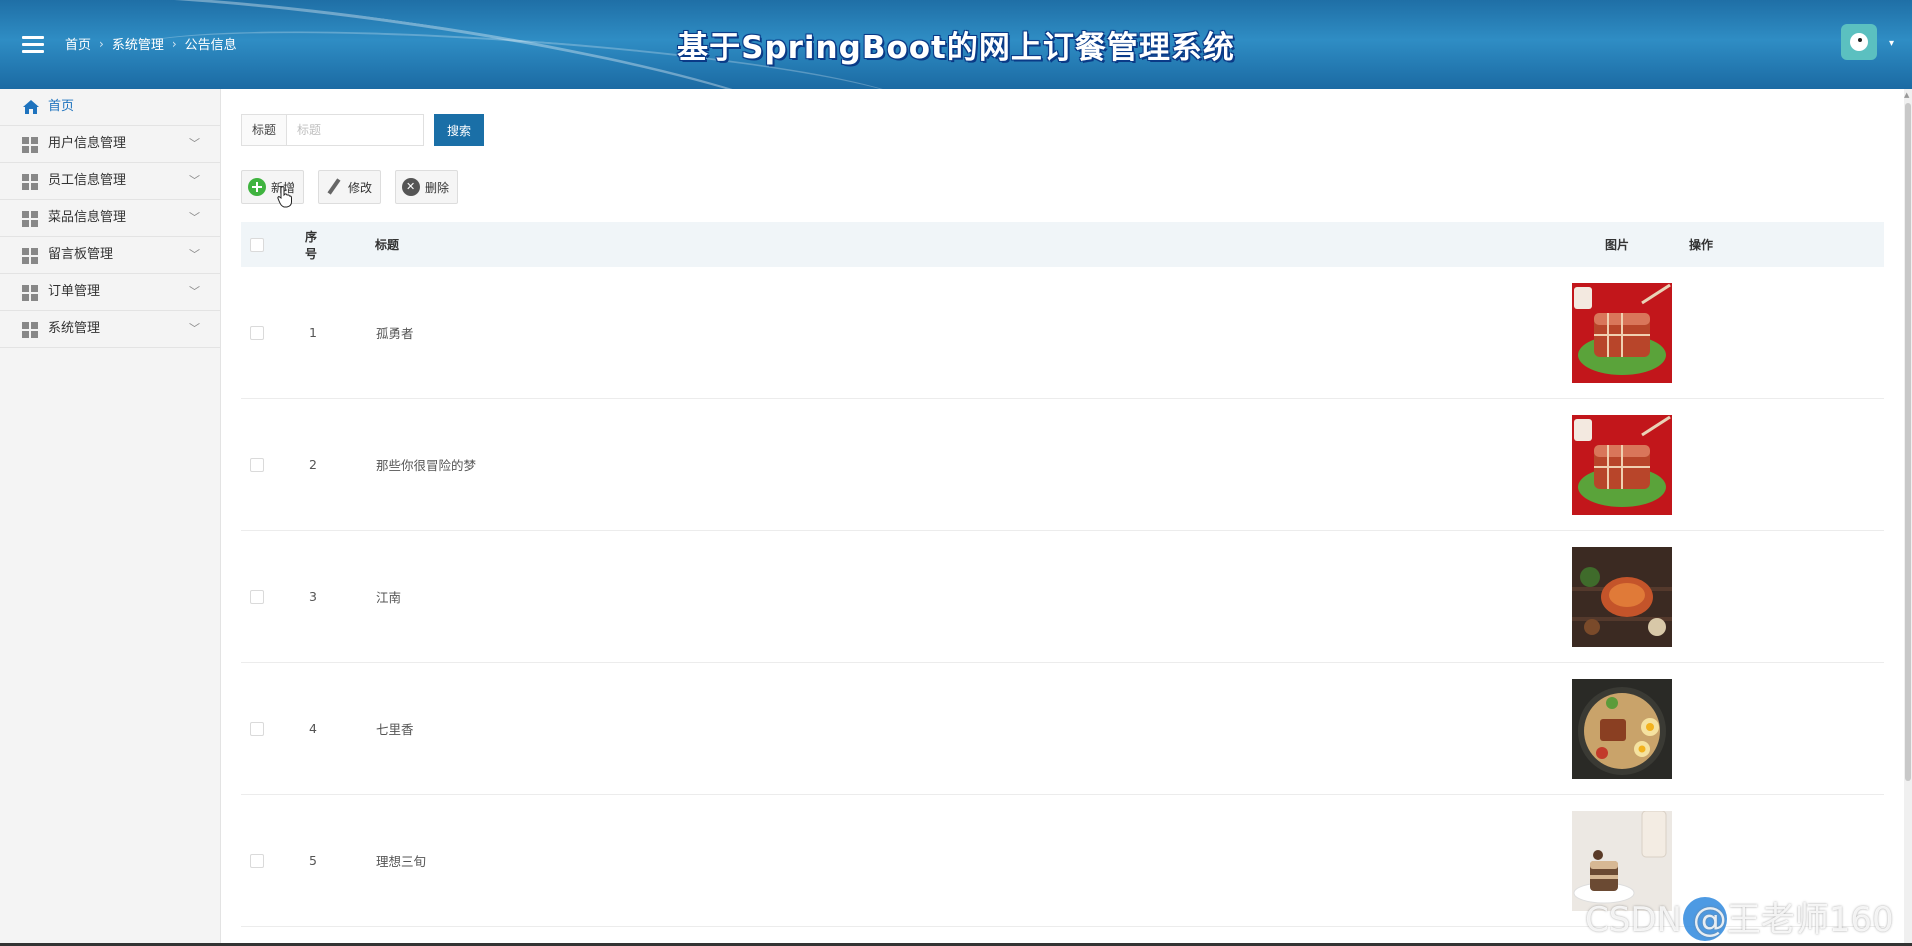 This screenshot has height=946, width=1912. I want to click on sidebar-item-message-board: 留言板管理 ﹀, so click(110, 255).